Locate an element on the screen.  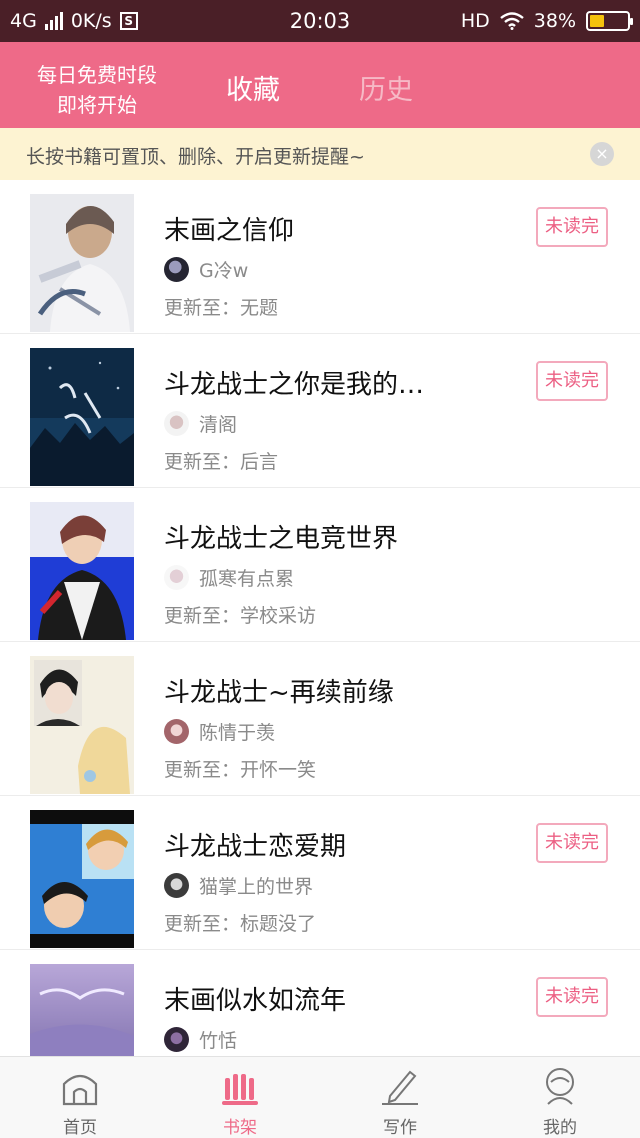
author-row: 清阁 is located at coordinates (200, 423).